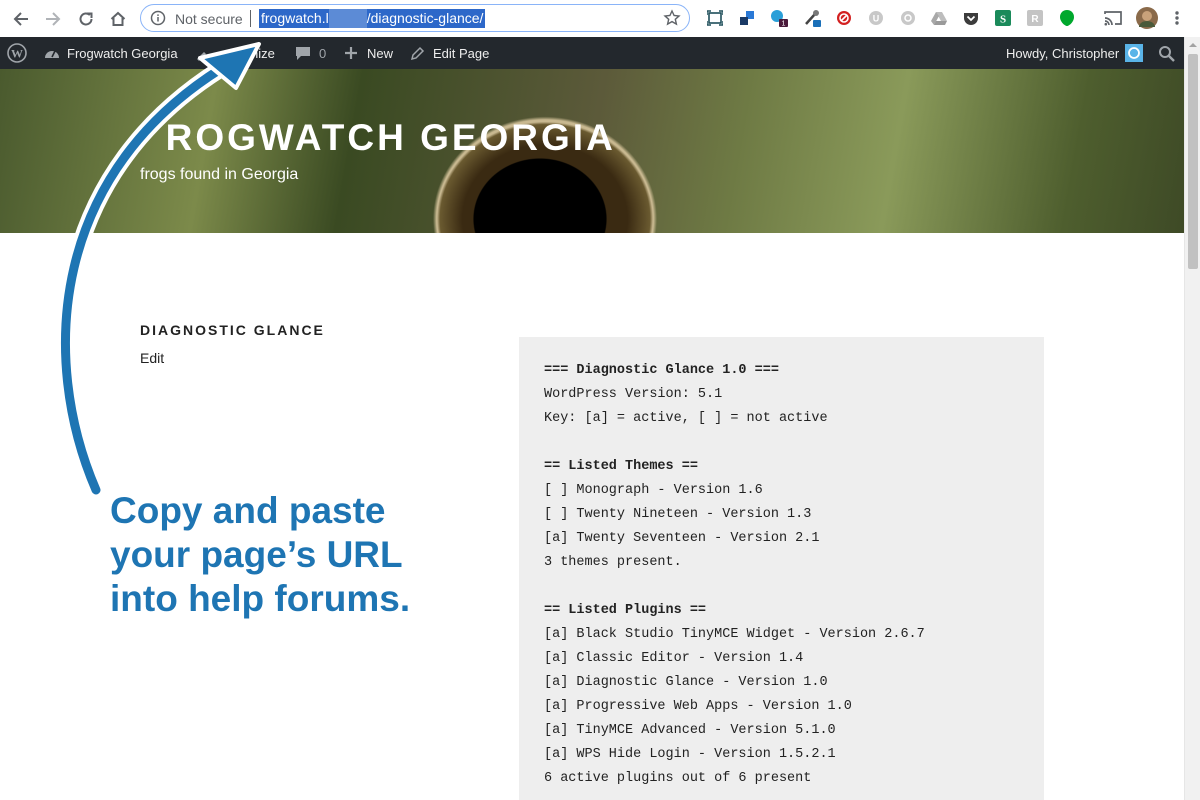 The image size is (1200, 800). I want to click on callout-line: into help forums., so click(260, 598).